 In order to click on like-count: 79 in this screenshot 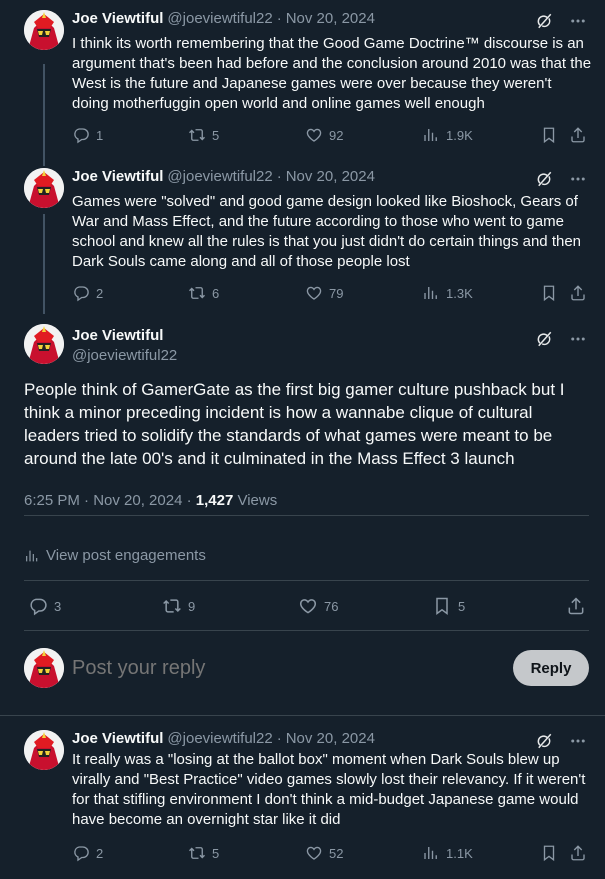, I will do `click(336, 293)`.